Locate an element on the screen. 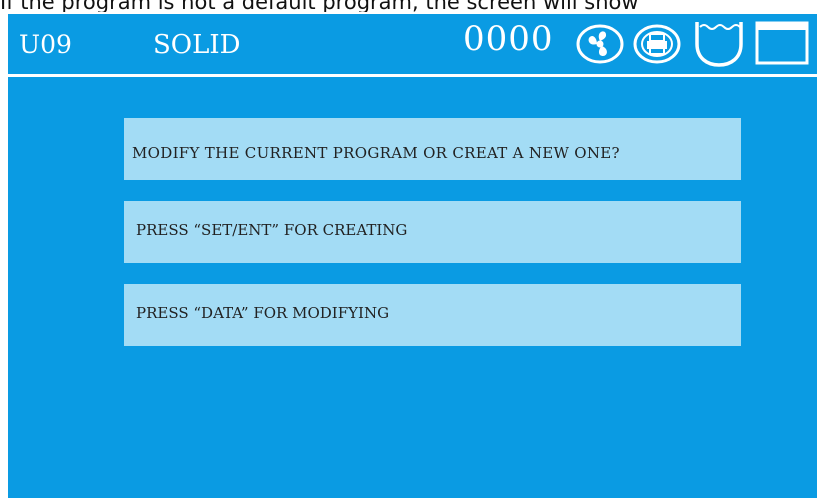  mode-label: U09 is located at coordinates (45, 44).